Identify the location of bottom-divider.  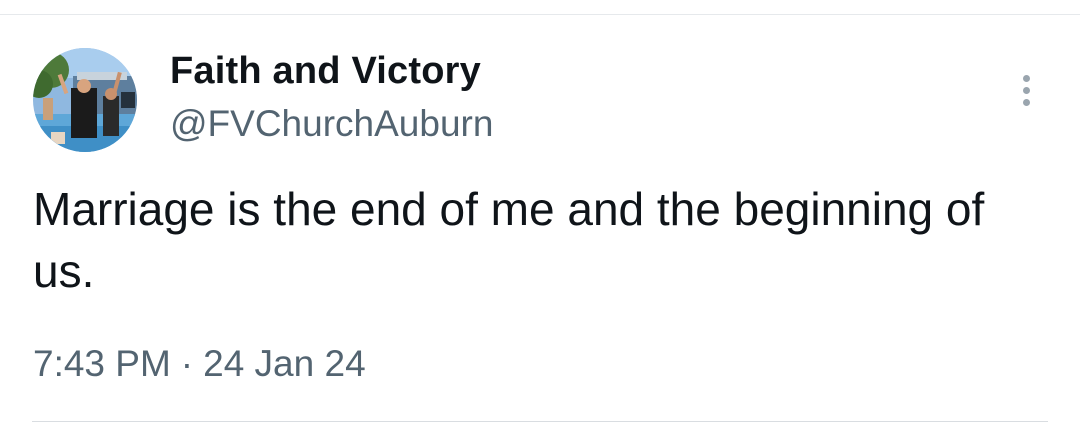
(540, 421).